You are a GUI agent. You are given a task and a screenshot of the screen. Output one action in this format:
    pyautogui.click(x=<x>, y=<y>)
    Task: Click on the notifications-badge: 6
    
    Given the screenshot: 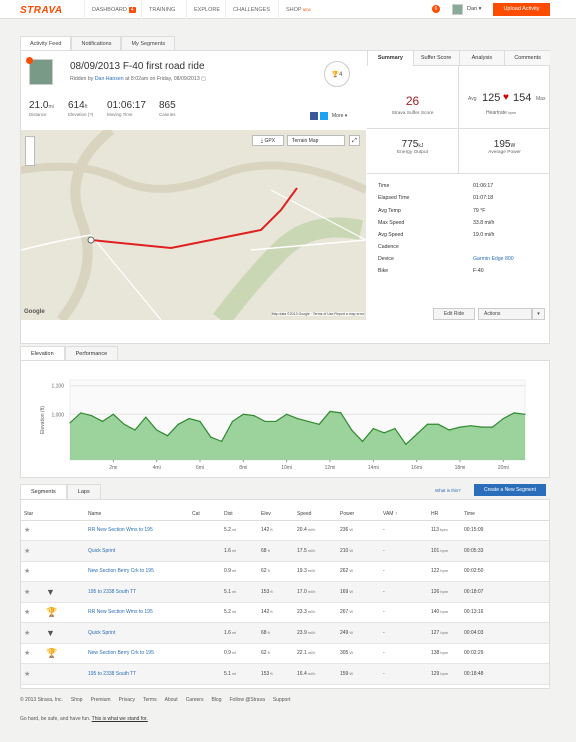 What is the action you would take?
    pyautogui.click(x=436, y=9)
    